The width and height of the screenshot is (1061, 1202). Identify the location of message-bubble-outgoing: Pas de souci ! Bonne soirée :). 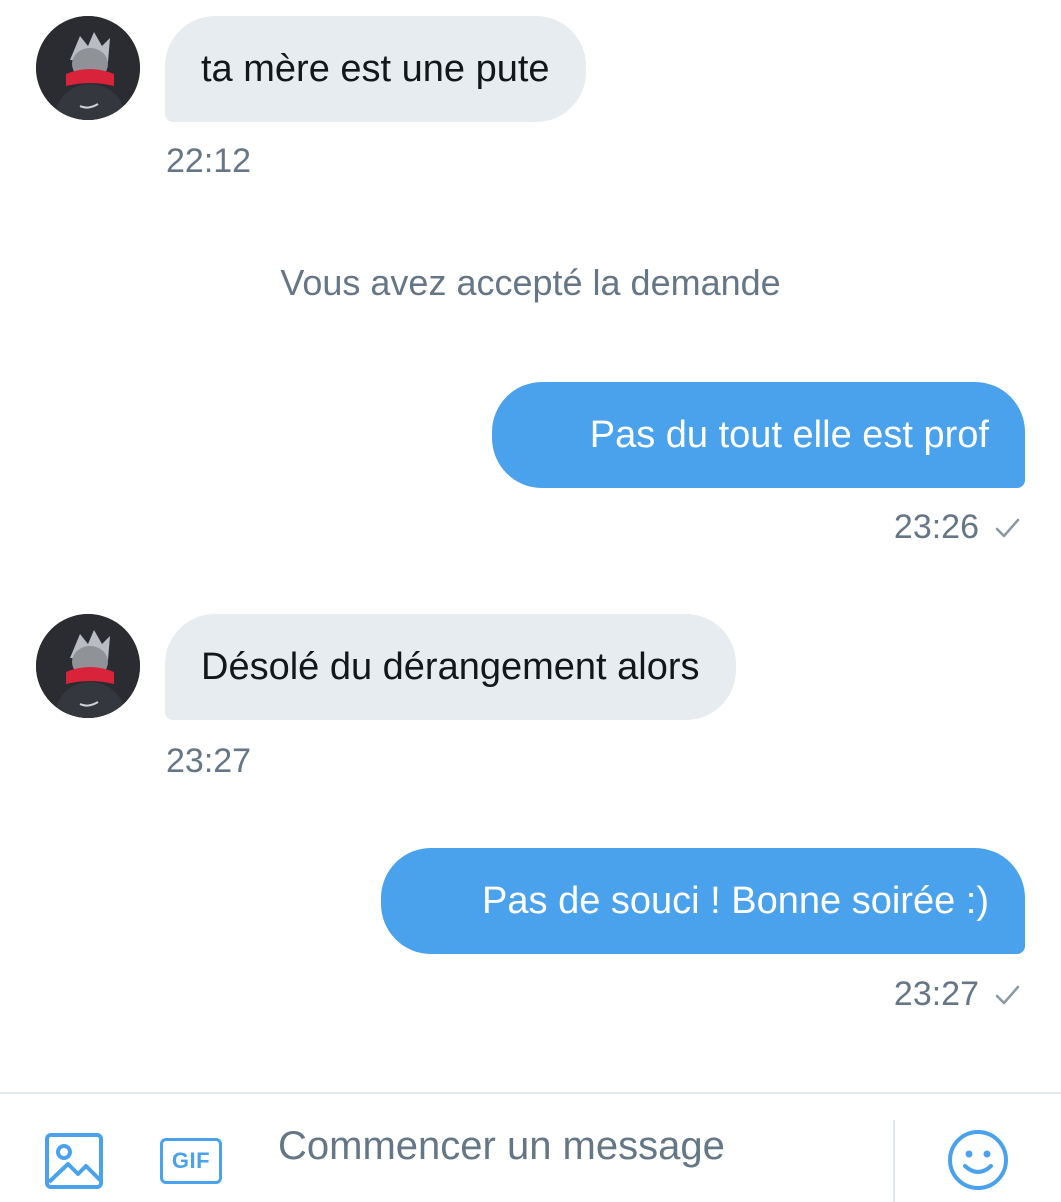
(703, 901).